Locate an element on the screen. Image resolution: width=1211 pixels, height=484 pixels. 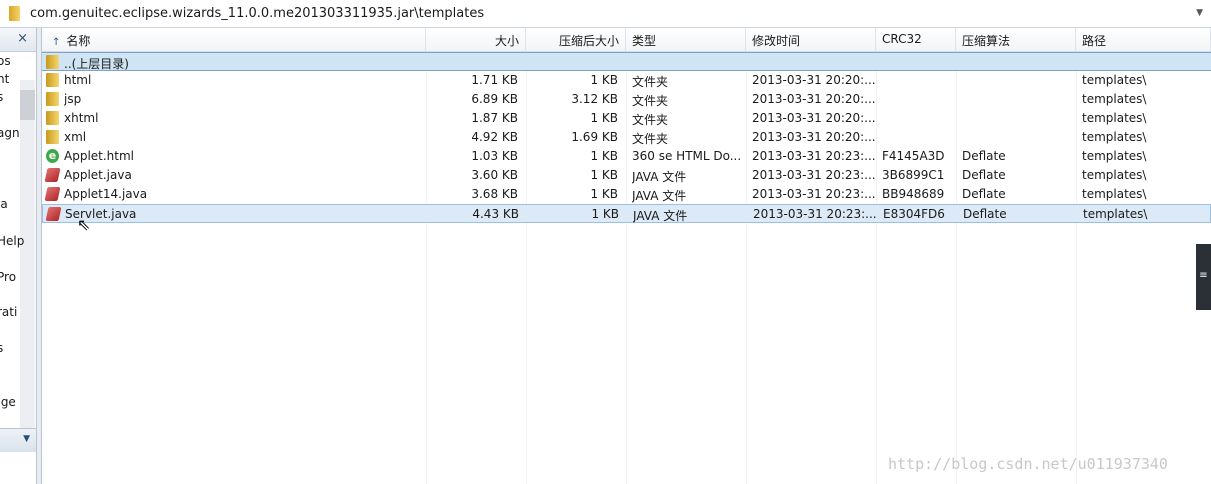
cell-size: 3.60 KB is located at coordinates (494, 175).